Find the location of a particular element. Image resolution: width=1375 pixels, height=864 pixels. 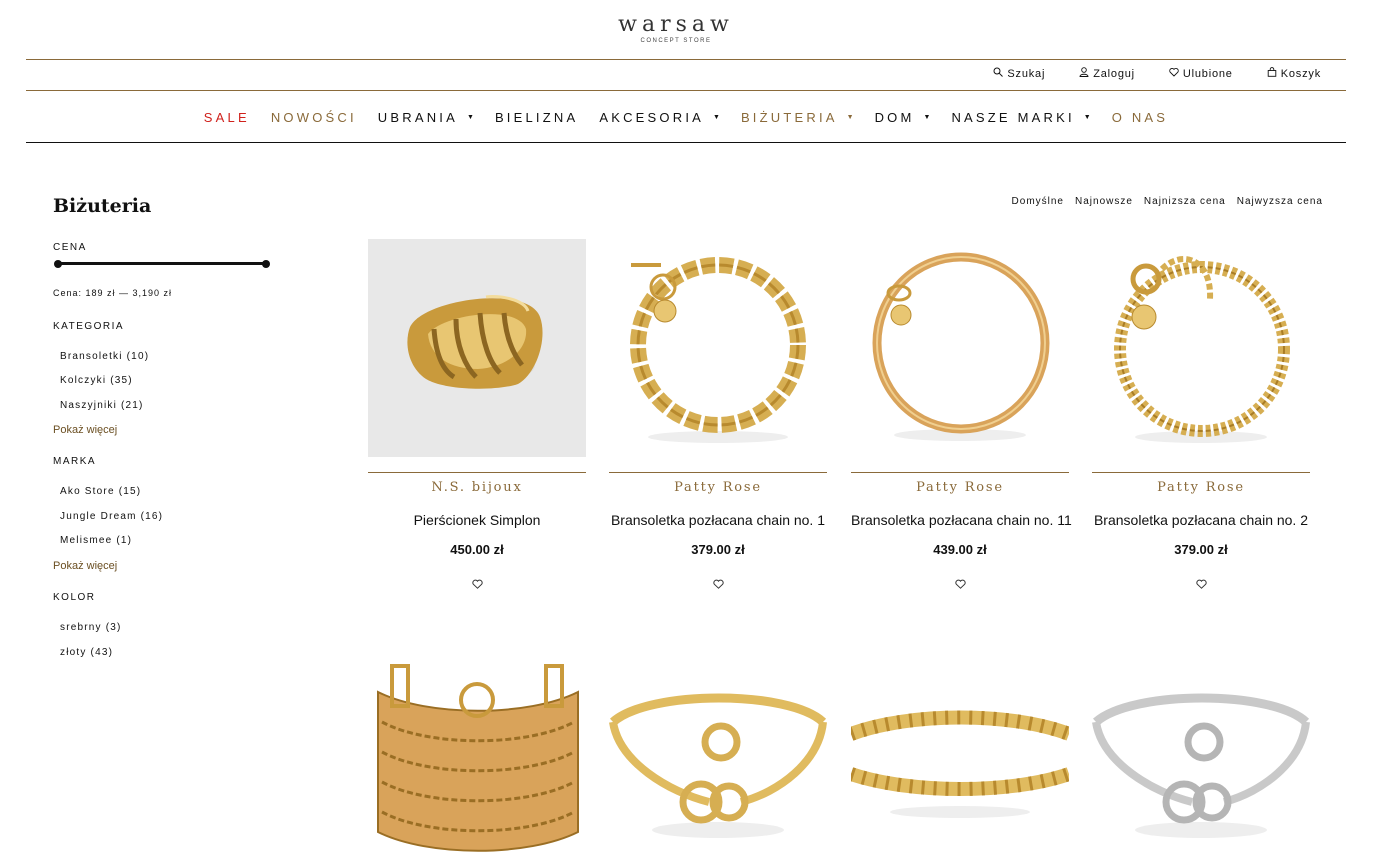

product-image-chain-bracelet is located at coordinates (718, 348).